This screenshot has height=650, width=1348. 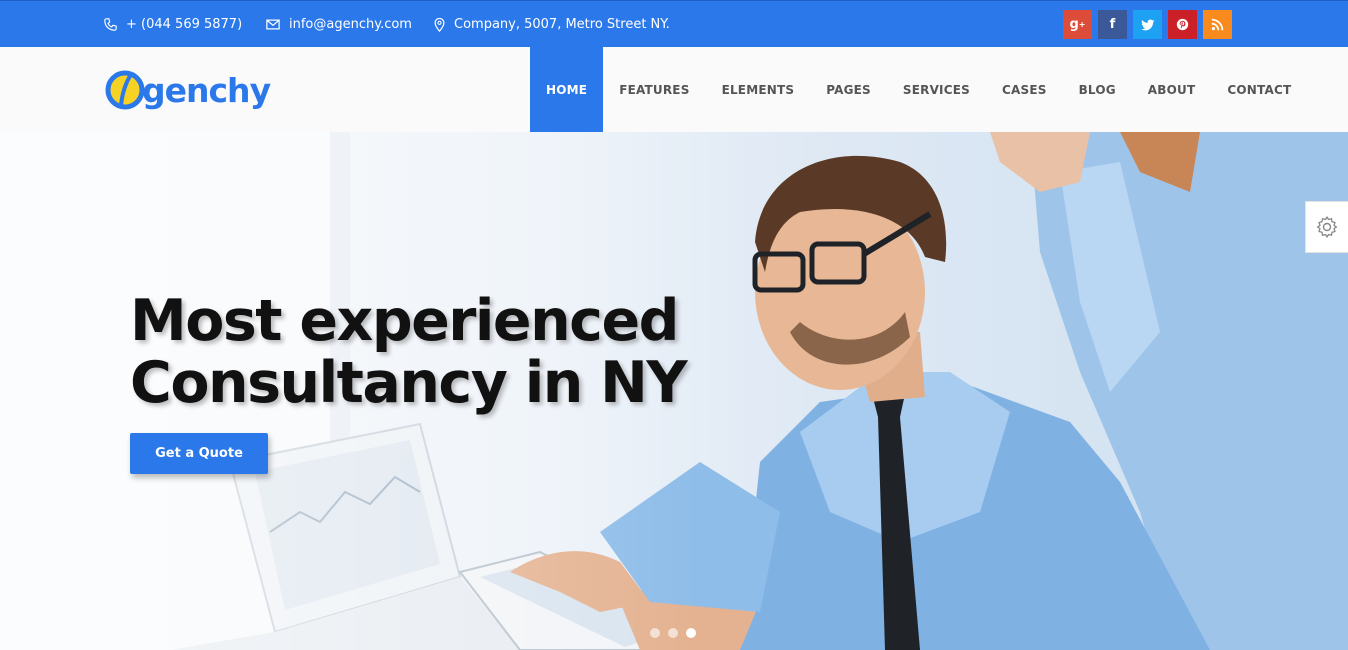 I want to click on nav-features: FEATURES, so click(x=654, y=89).